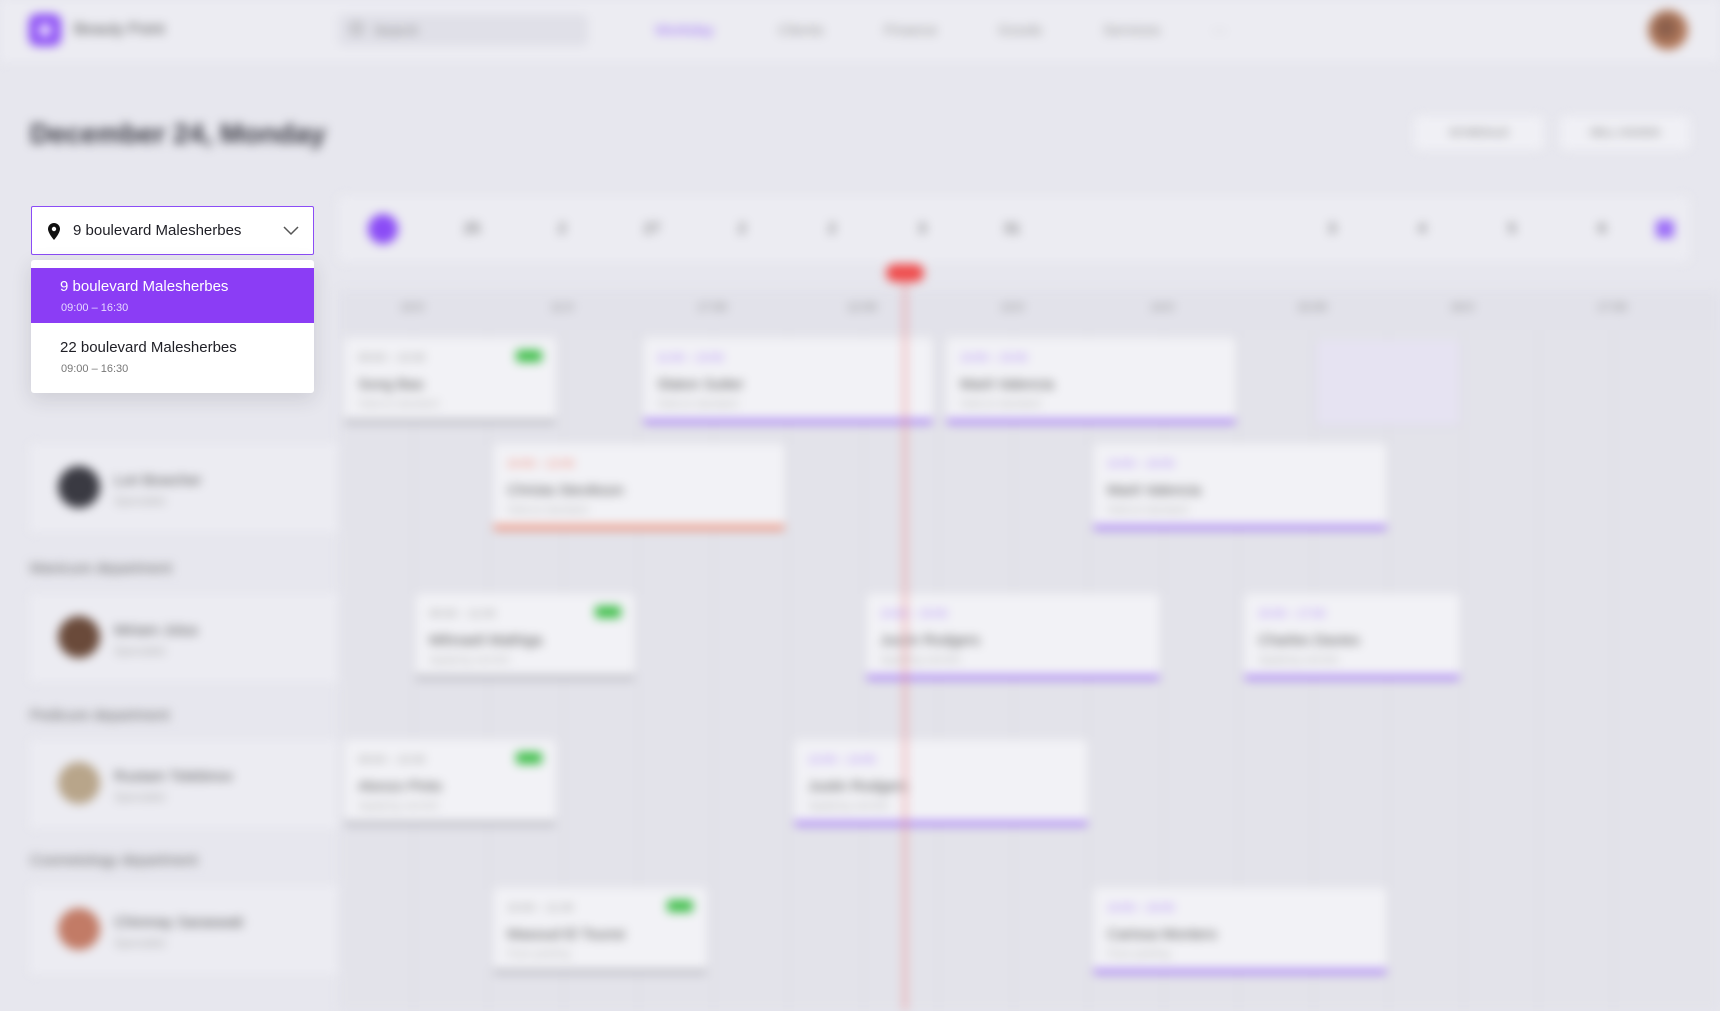 This screenshot has height=1011, width=1720. What do you see at coordinates (391, 384) in the screenshot?
I see `appointment-client: Song Bao` at bounding box center [391, 384].